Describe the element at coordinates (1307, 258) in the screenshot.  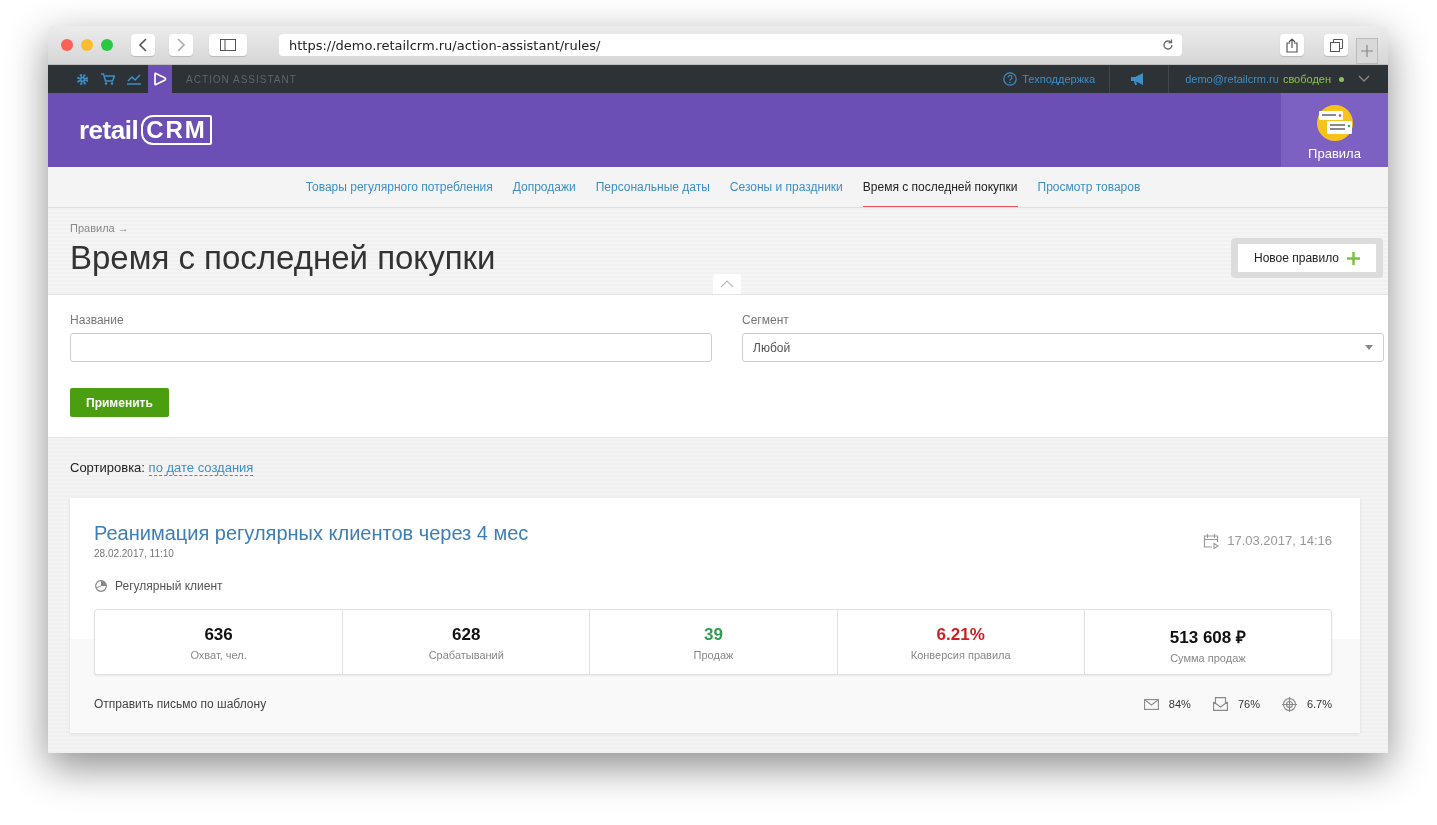
I see `new-rule-button: Новое правило` at that location.